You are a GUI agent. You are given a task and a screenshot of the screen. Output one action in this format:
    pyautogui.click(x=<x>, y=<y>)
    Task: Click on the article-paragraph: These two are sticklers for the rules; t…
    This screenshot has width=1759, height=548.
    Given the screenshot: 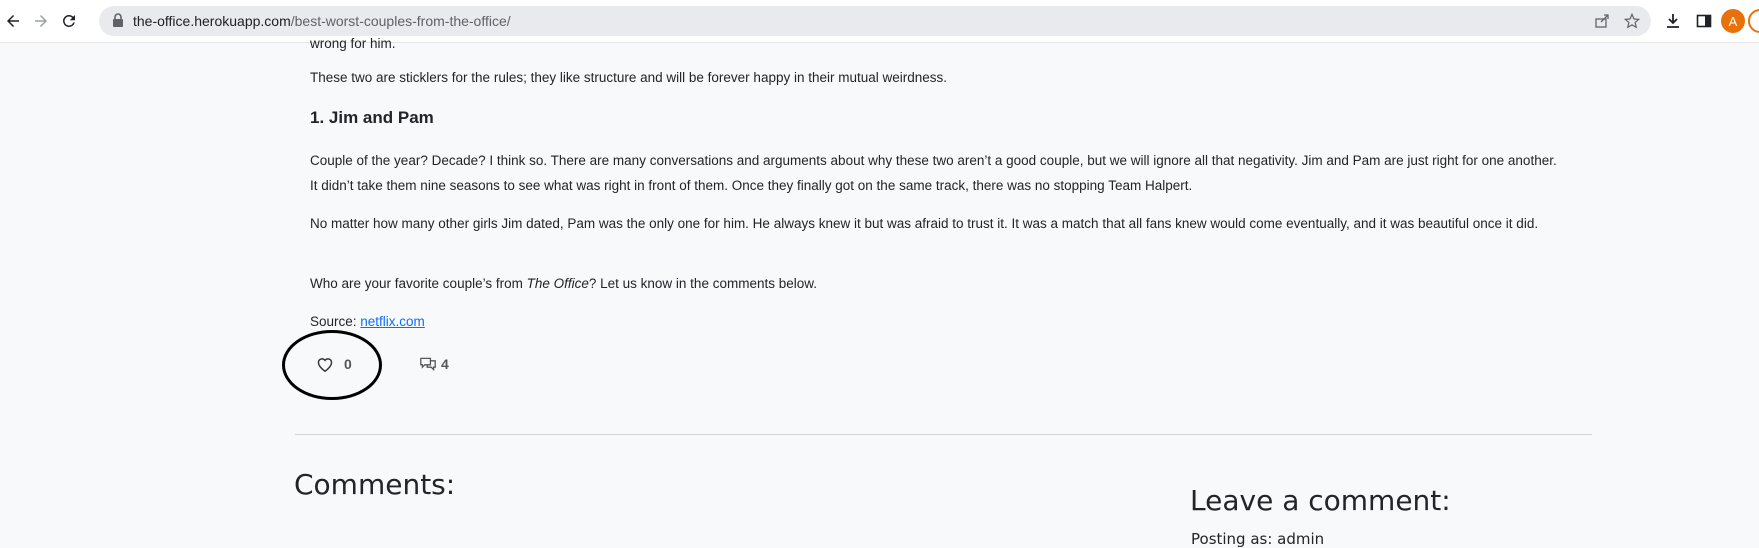 What is the action you would take?
    pyautogui.click(x=629, y=77)
    